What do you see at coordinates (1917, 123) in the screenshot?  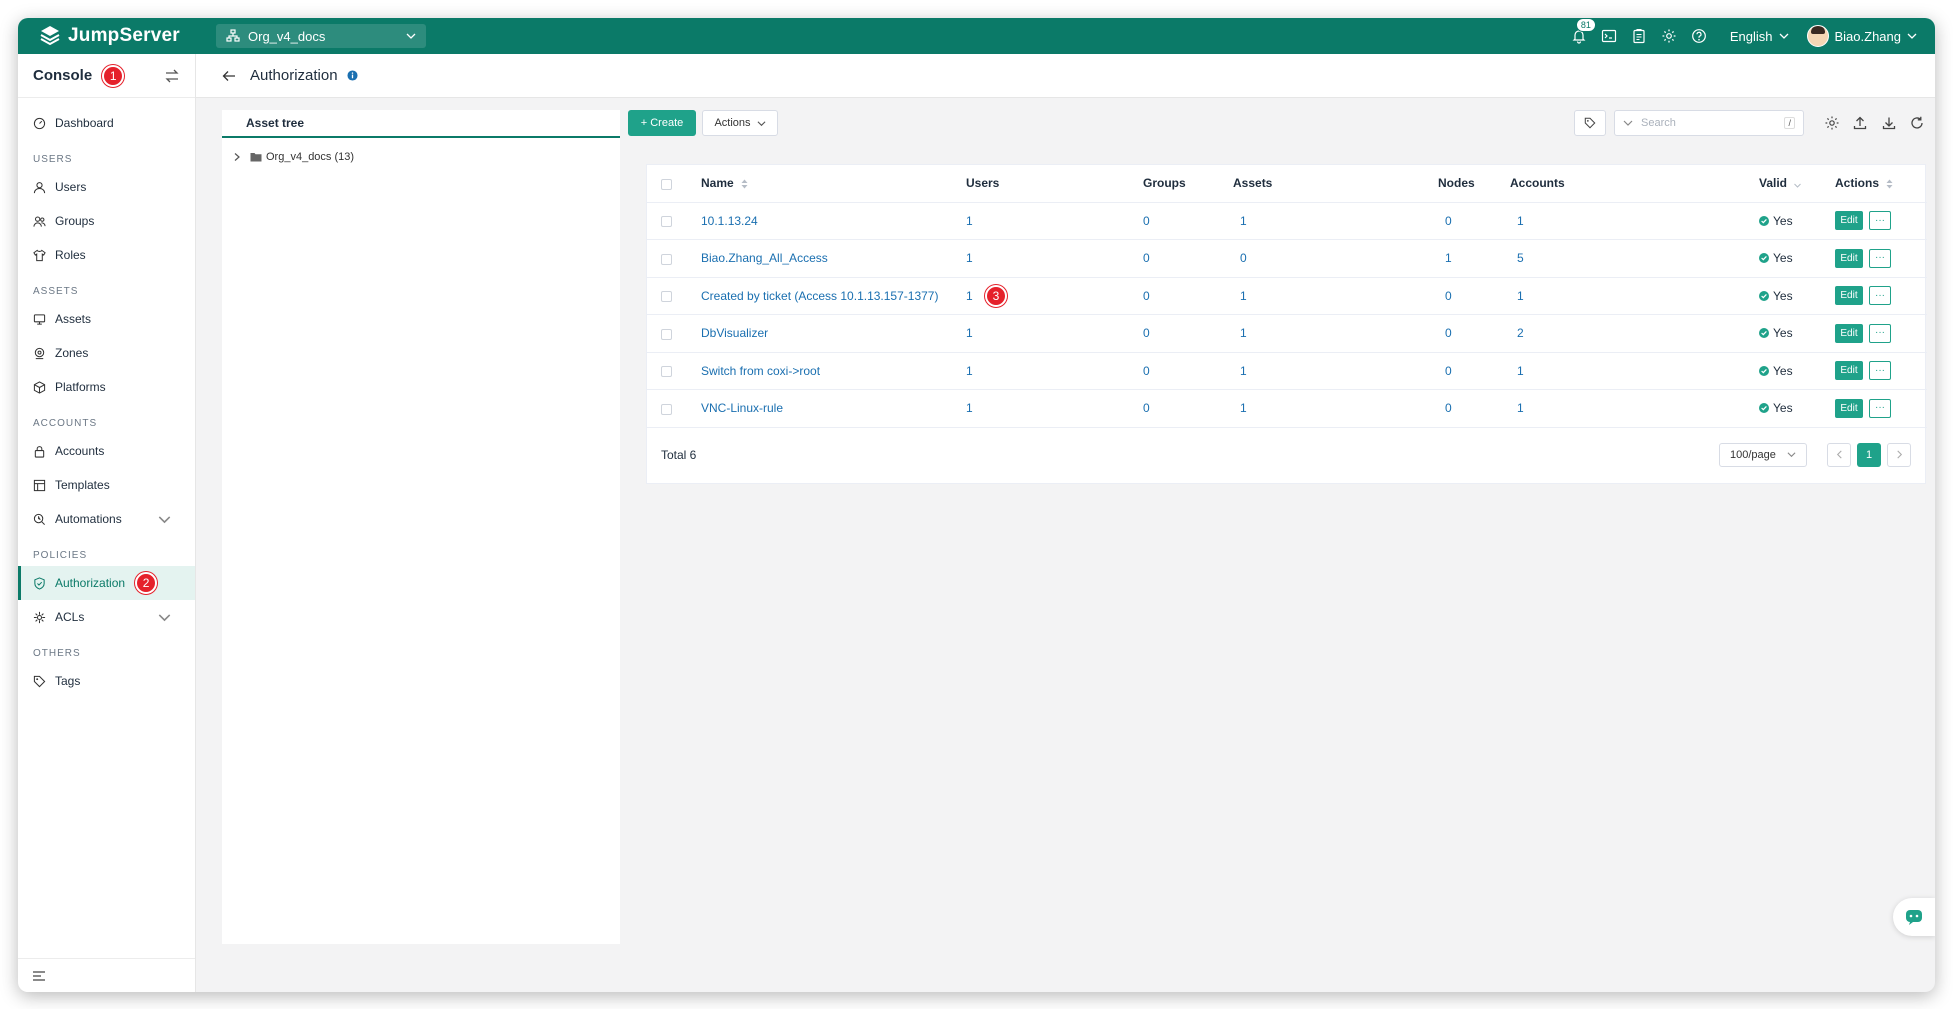 I see `refresh-icon` at bounding box center [1917, 123].